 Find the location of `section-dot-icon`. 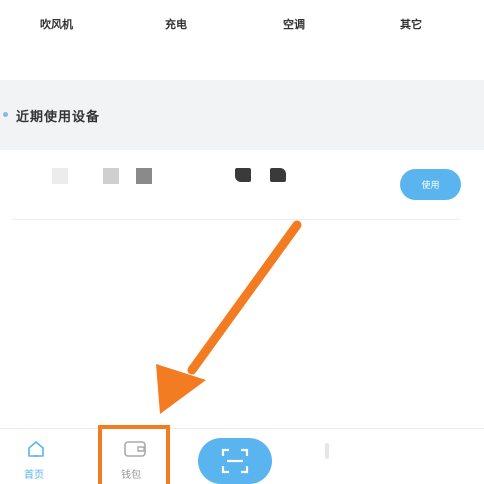

section-dot-icon is located at coordinates (5, 114).